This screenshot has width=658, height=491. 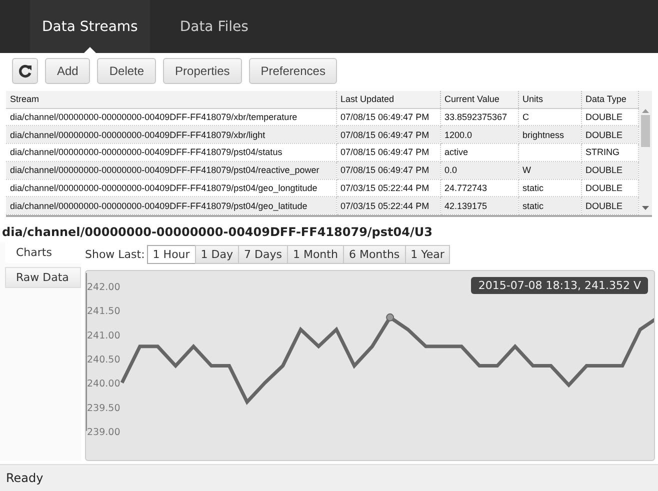 What do you see at coordinates (43, 277) in the screenshot?
I see `side-tab: Raw Data` at bounding box center [43, 277].